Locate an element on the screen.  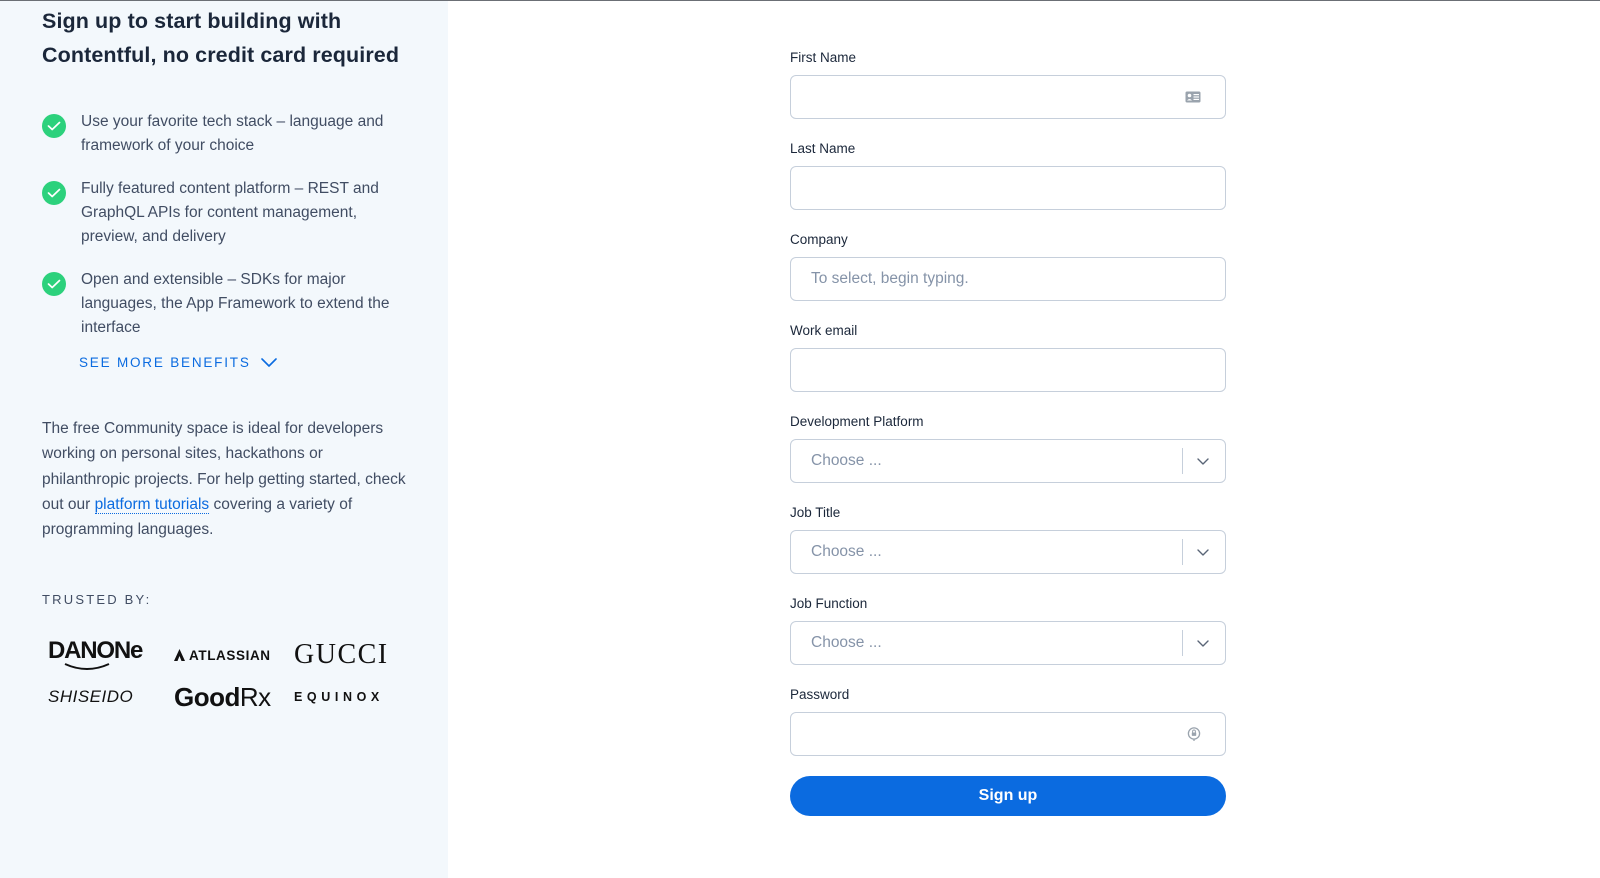
first-name-label: First Name is located at coordinates (823, 57).